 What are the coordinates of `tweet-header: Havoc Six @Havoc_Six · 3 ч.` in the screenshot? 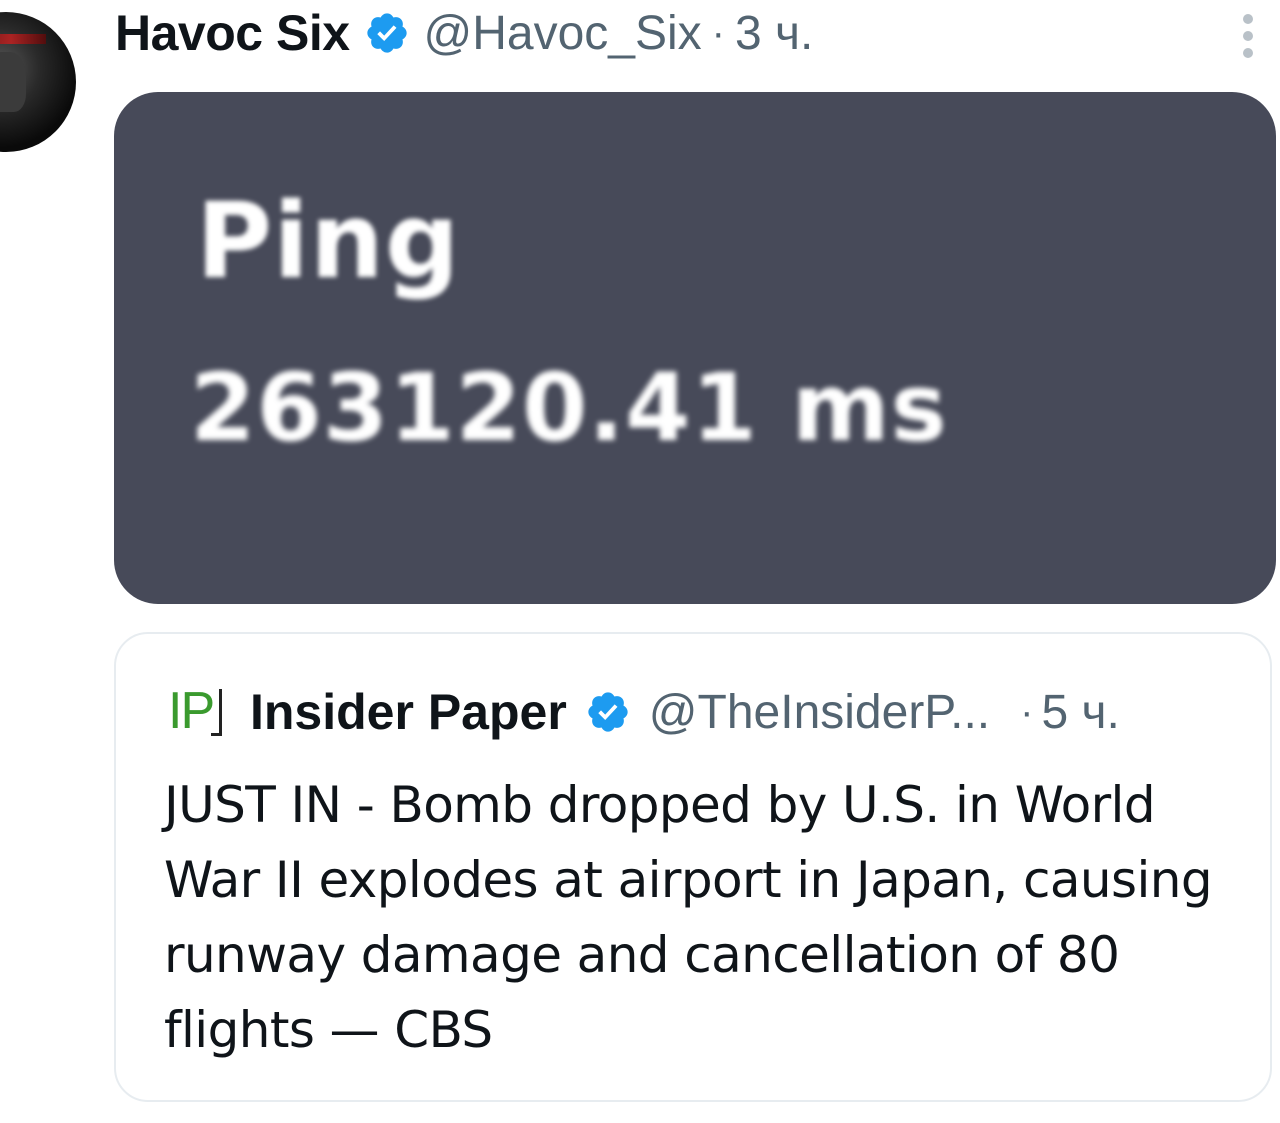 It's located at (464, 33).